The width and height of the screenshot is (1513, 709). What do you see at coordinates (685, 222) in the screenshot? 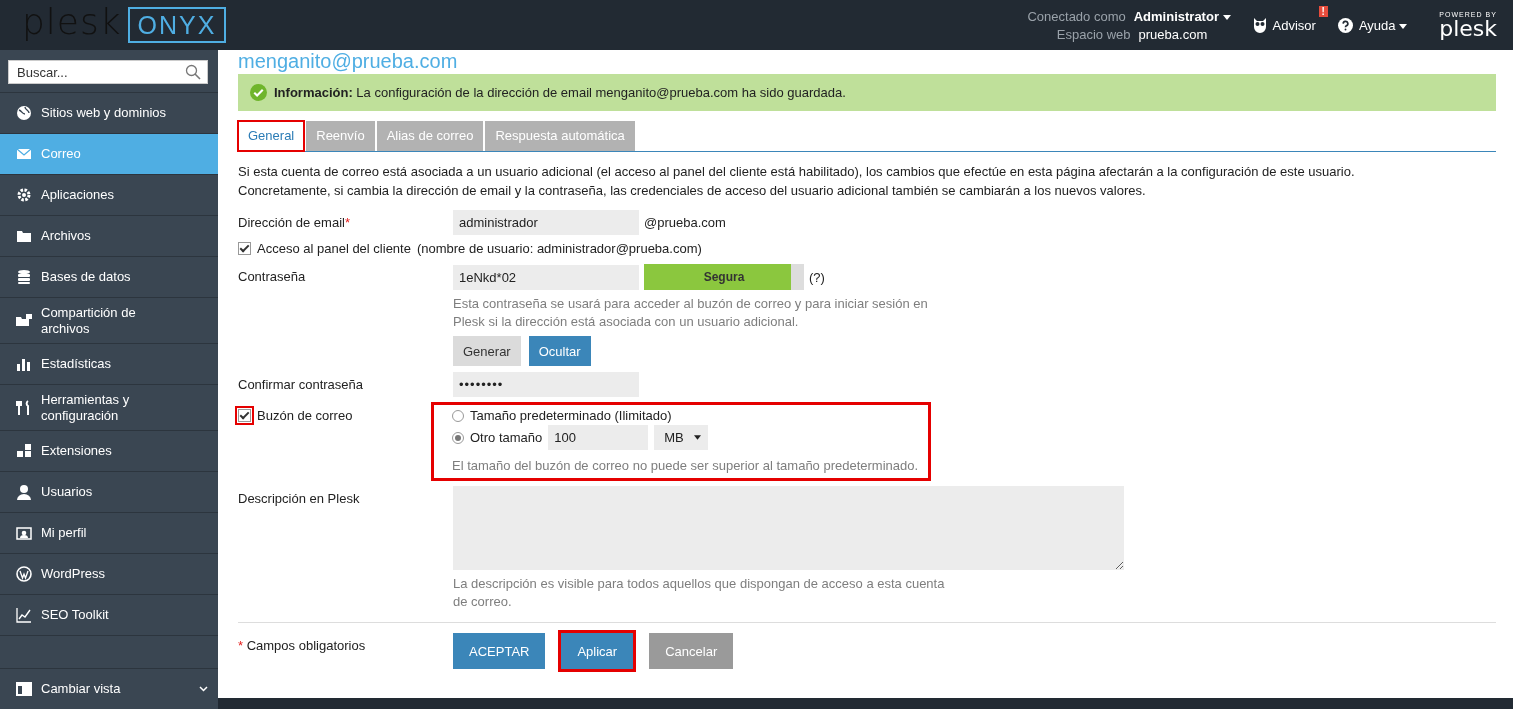
I see `domain-suffix: @prueba.com` at bounding box center [685, 222].